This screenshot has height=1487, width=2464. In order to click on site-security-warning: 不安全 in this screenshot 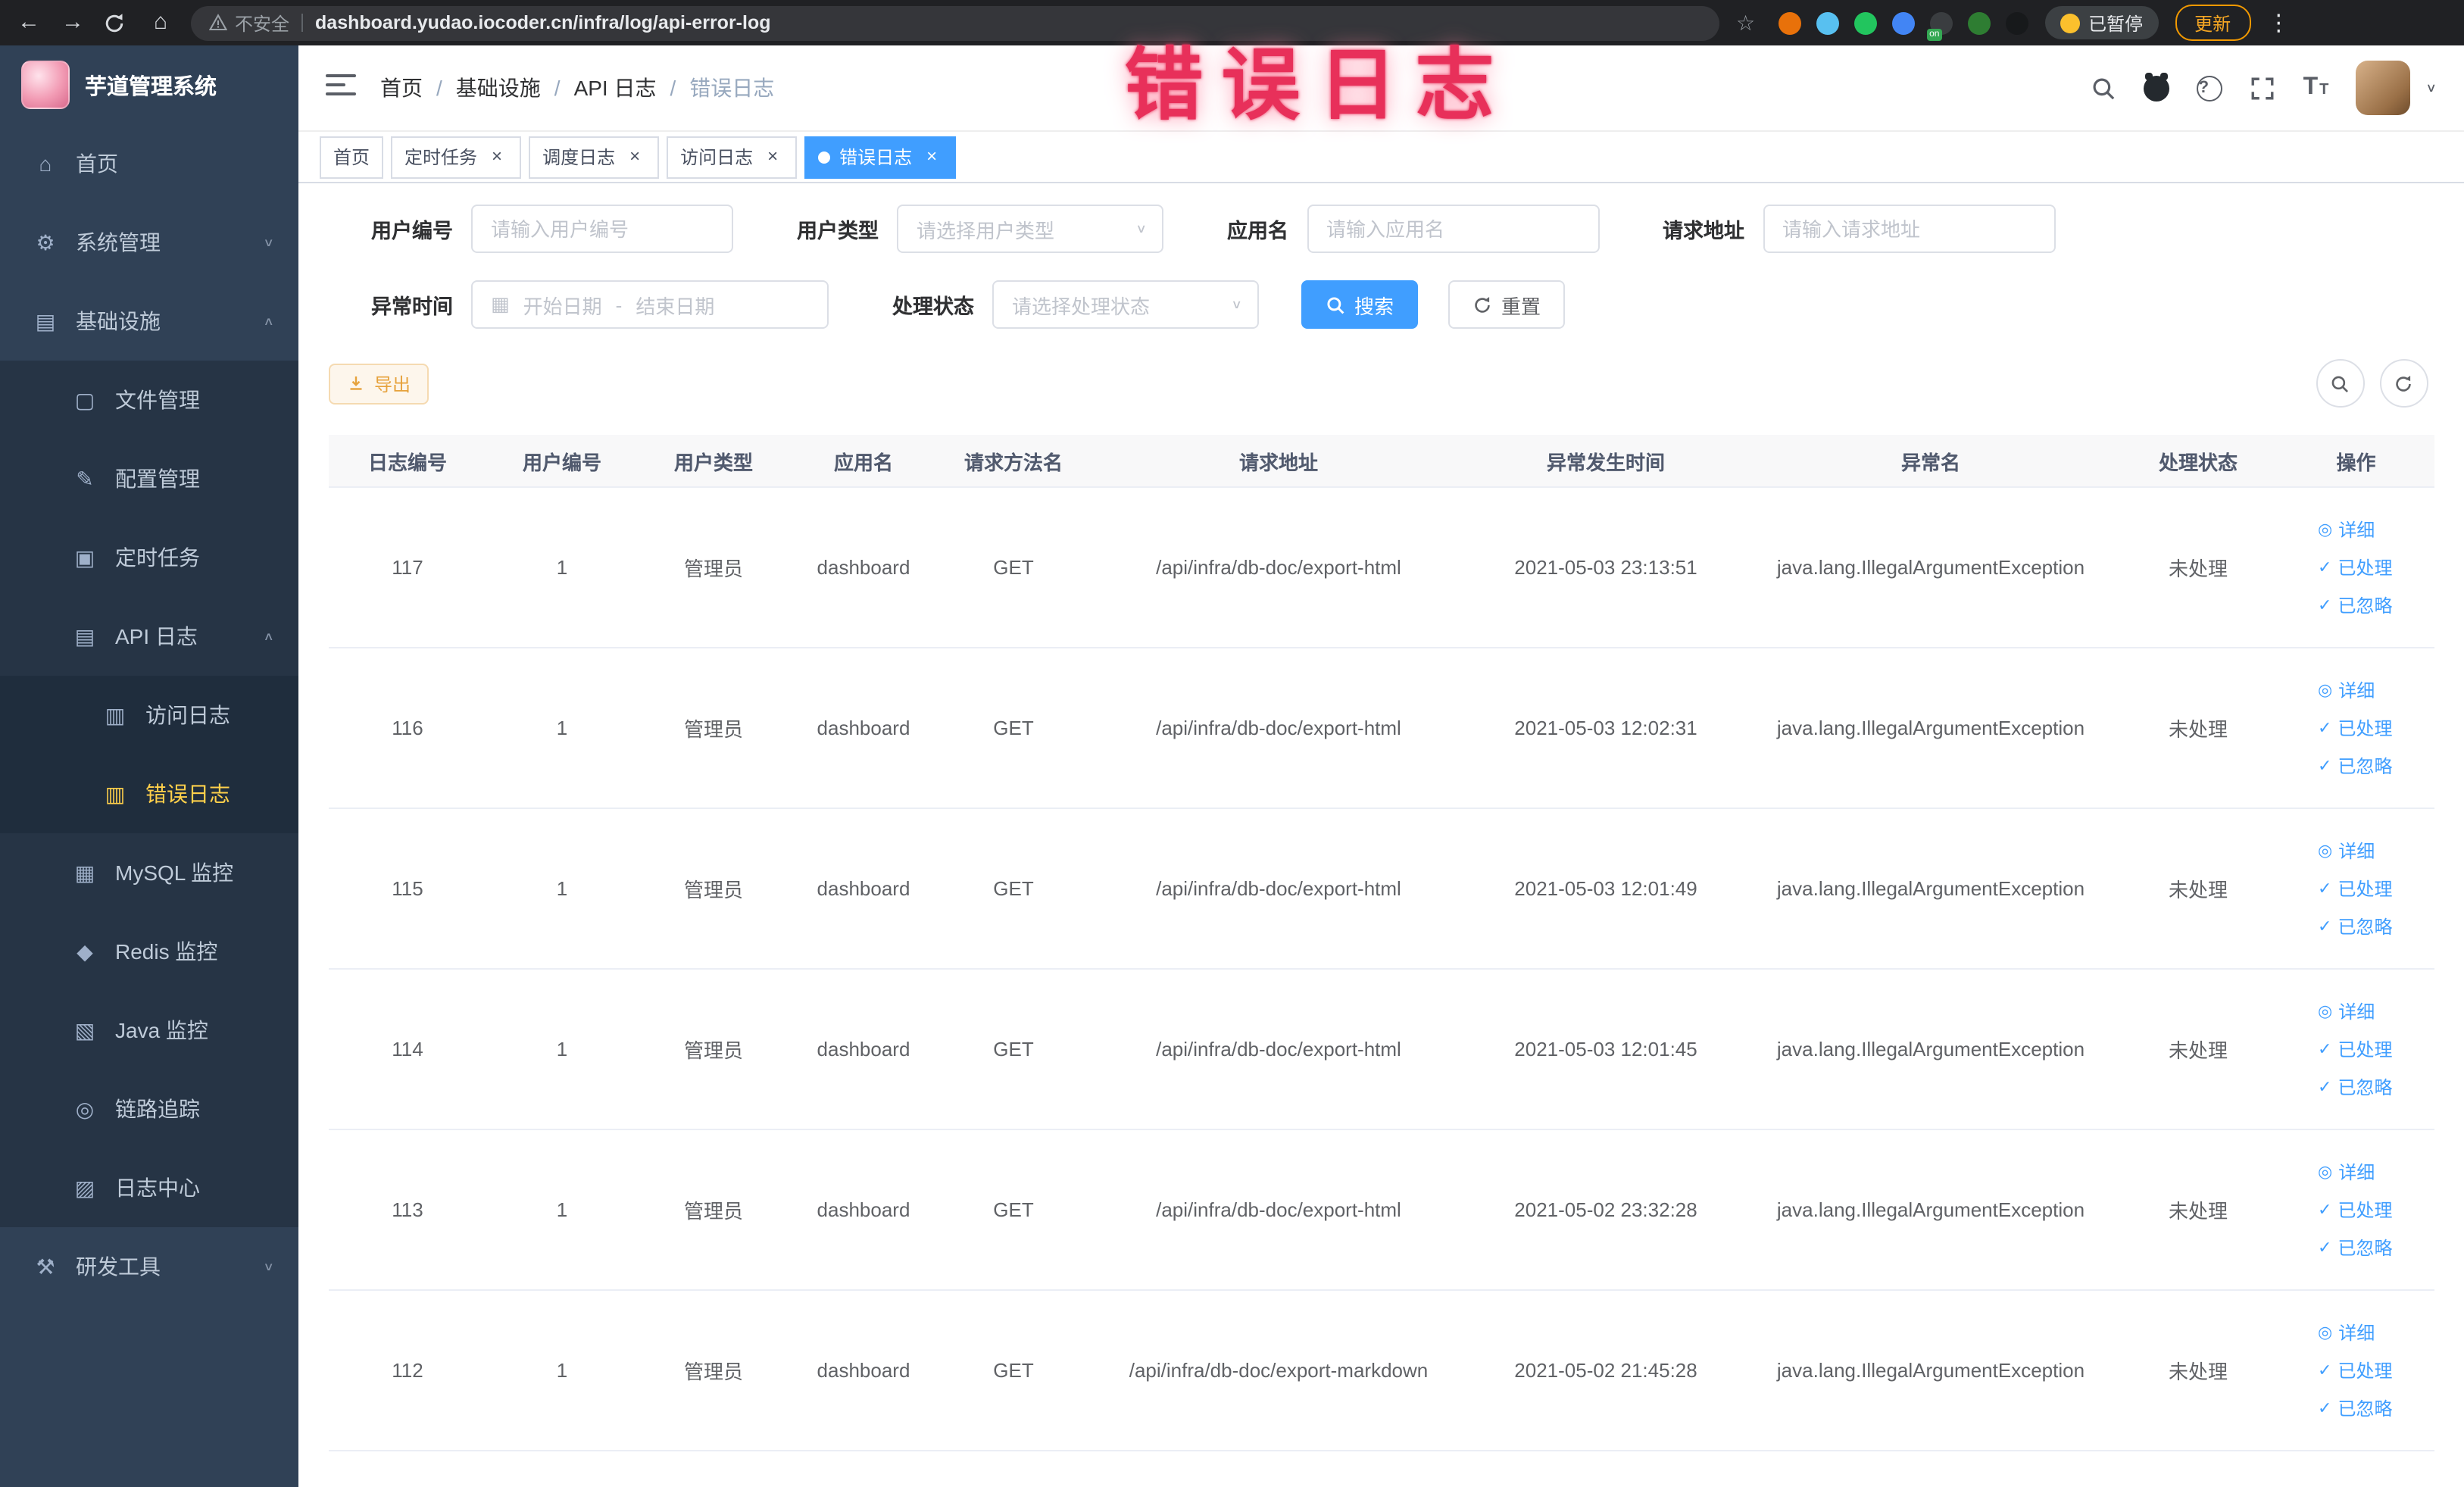, I will do `click(249, 23)`.